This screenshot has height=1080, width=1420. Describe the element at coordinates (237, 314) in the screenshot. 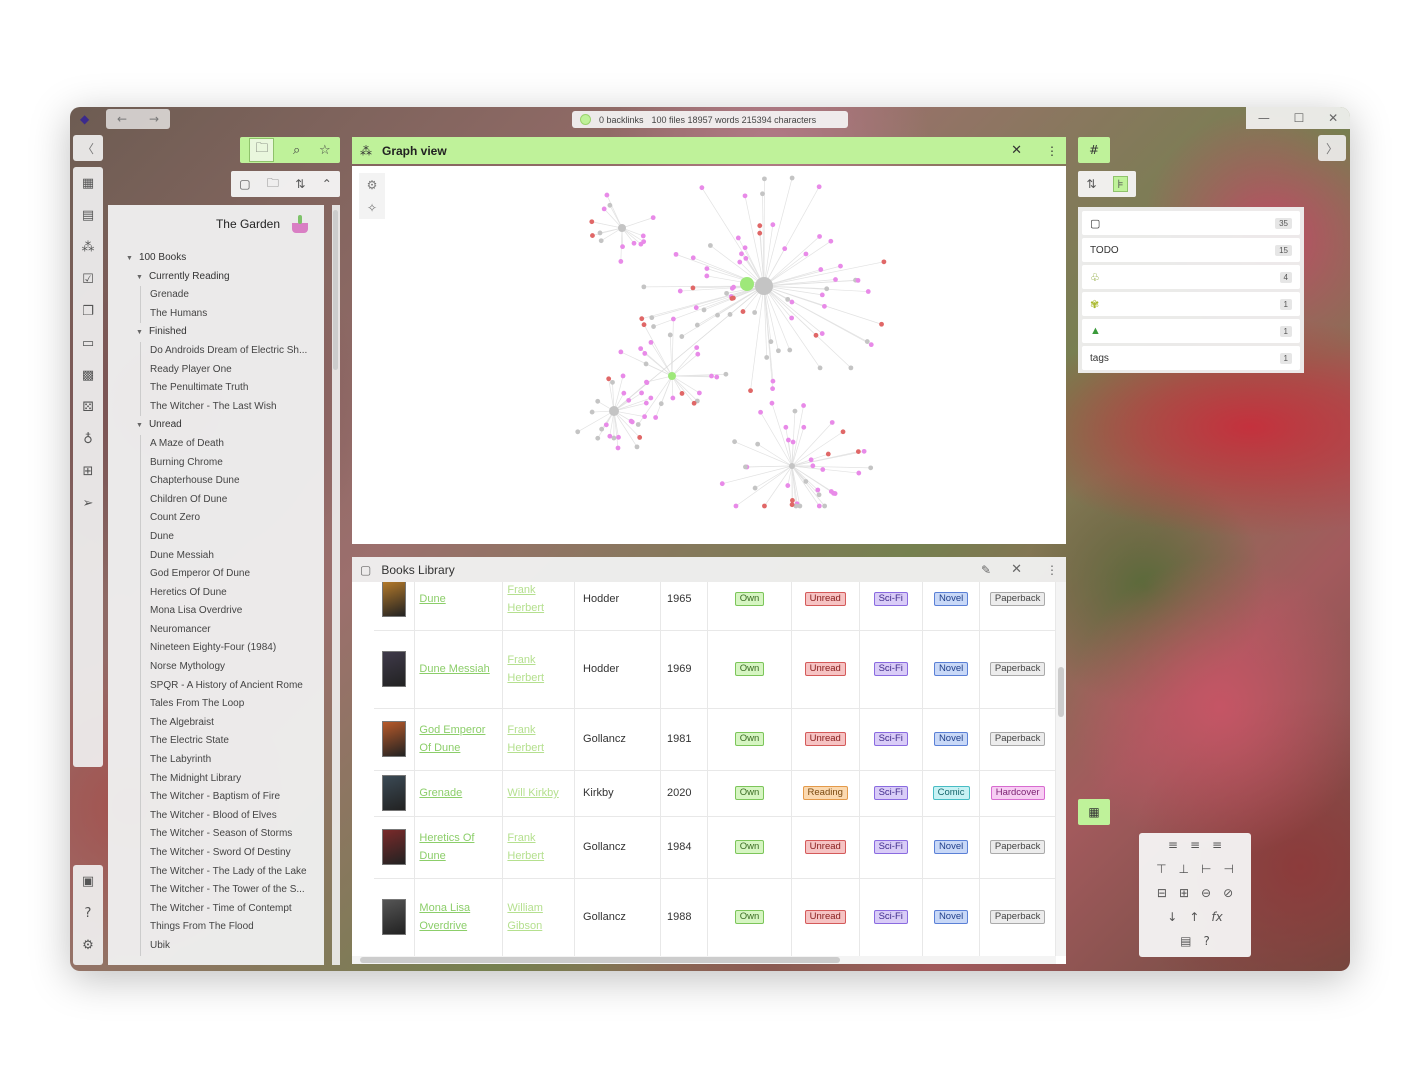

I see `note-item: The Humans` at that location.